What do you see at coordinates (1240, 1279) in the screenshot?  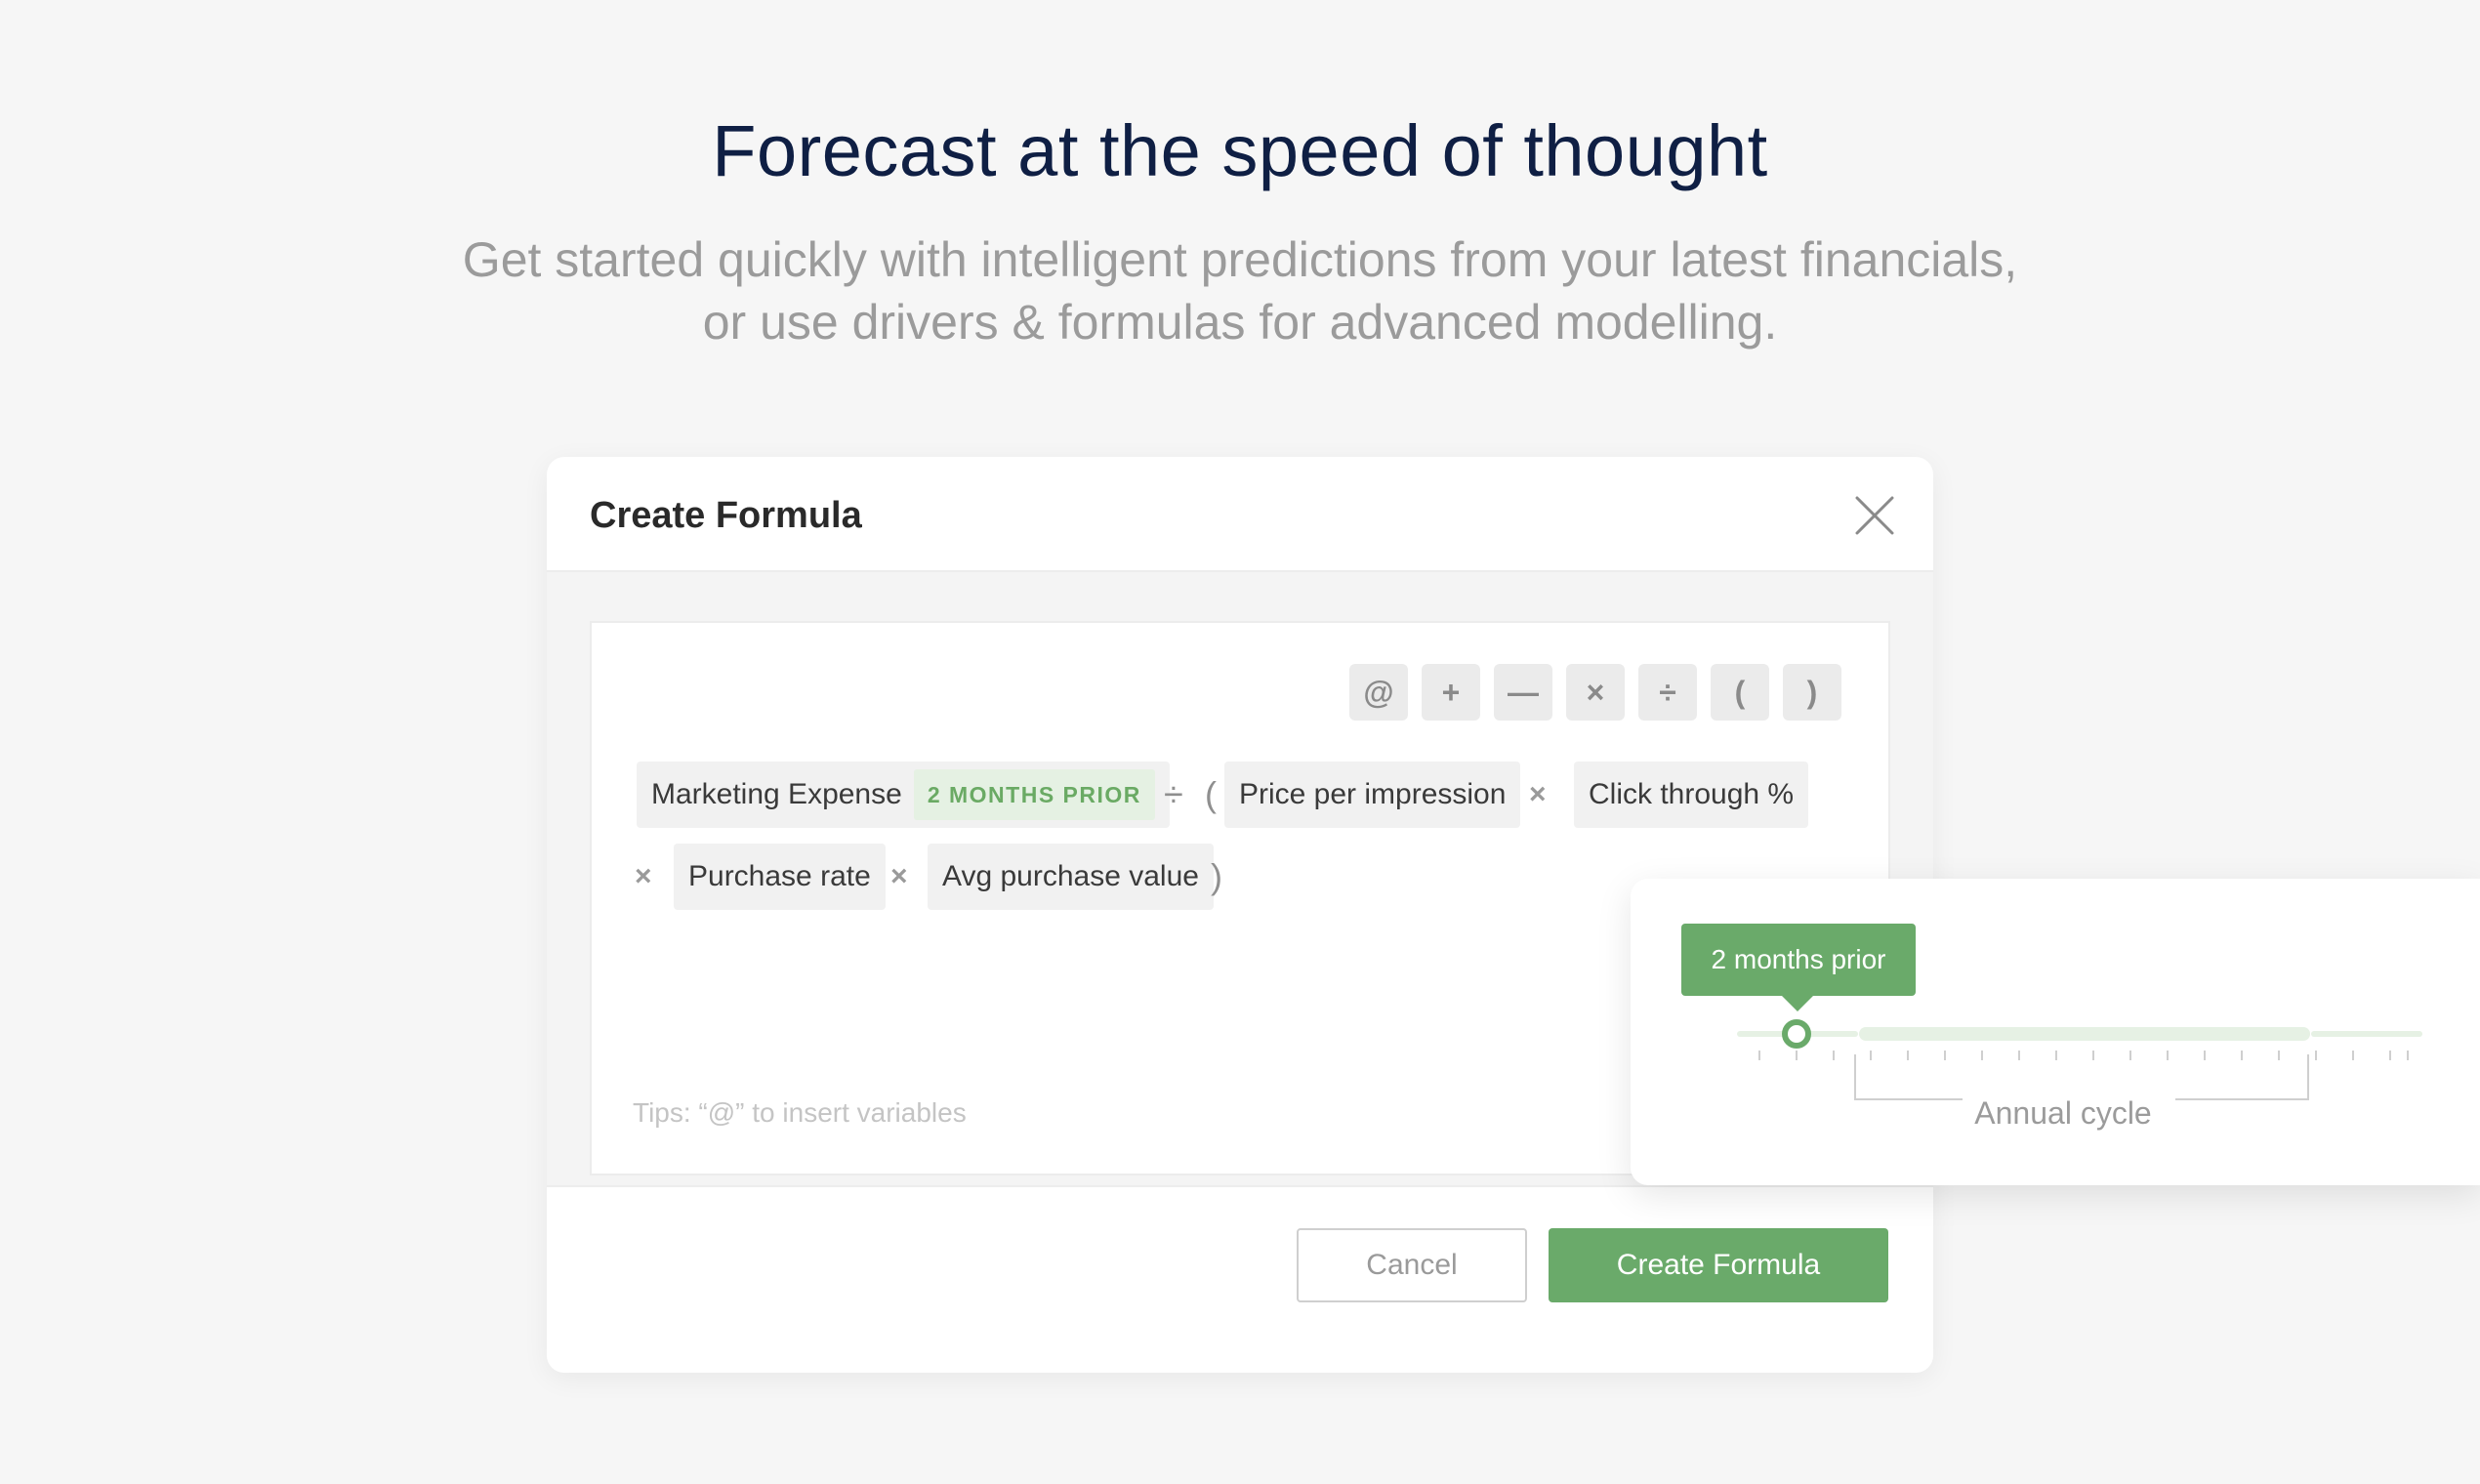 I see `dialog-footer: Cancel Create Formula` at bounding box center [1240, 1279].